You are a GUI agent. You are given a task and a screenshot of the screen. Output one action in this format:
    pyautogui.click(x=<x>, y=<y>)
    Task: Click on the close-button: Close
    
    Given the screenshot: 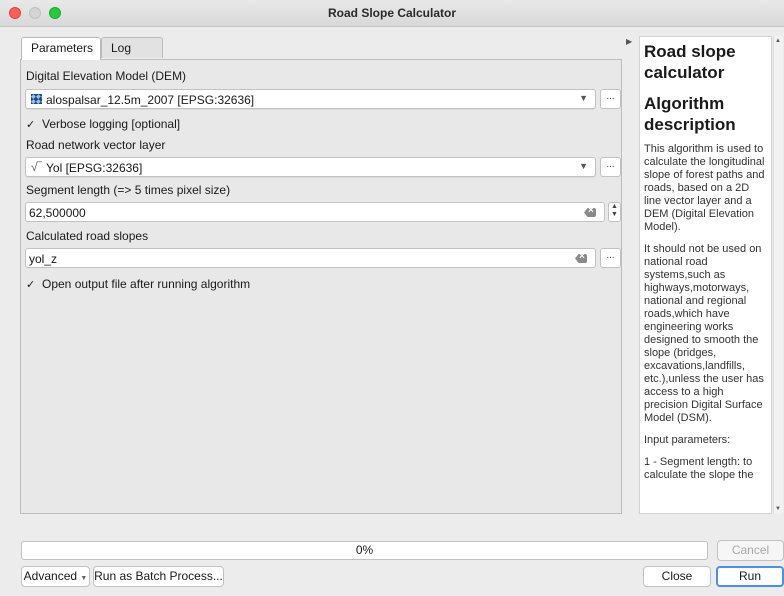 What is the action you would take?
    pyautogui.click(x=677, y=576)
    